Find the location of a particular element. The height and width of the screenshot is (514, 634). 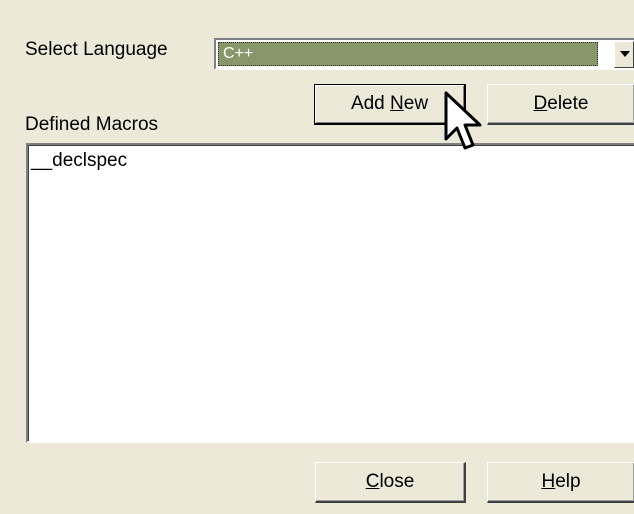

help-button: Help is located at coordinates (560, 482).